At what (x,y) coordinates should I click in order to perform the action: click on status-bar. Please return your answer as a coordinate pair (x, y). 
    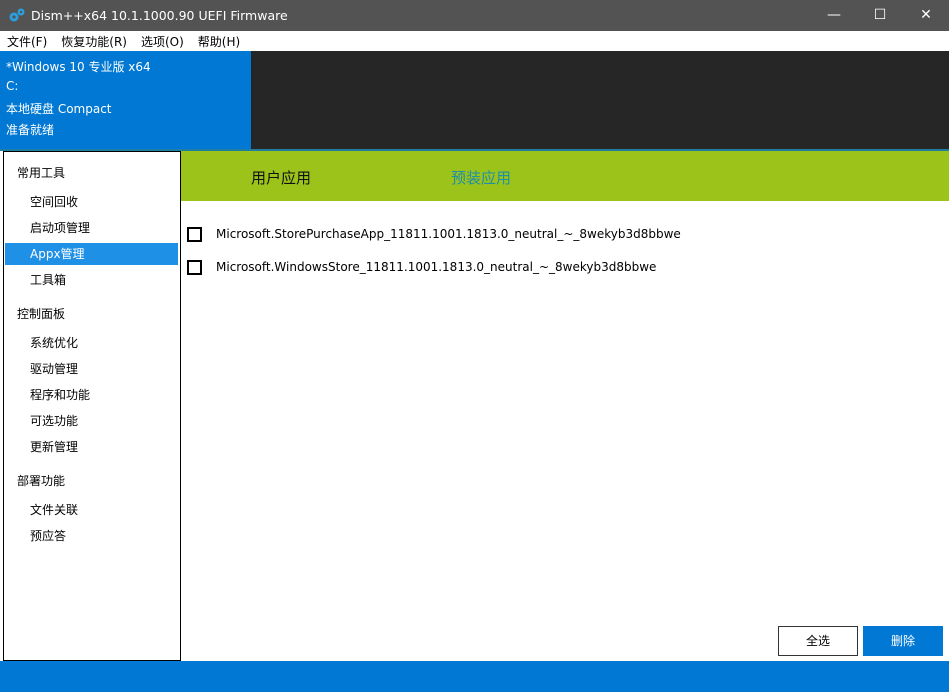
    Looking at the image, I should click on (474, 676).